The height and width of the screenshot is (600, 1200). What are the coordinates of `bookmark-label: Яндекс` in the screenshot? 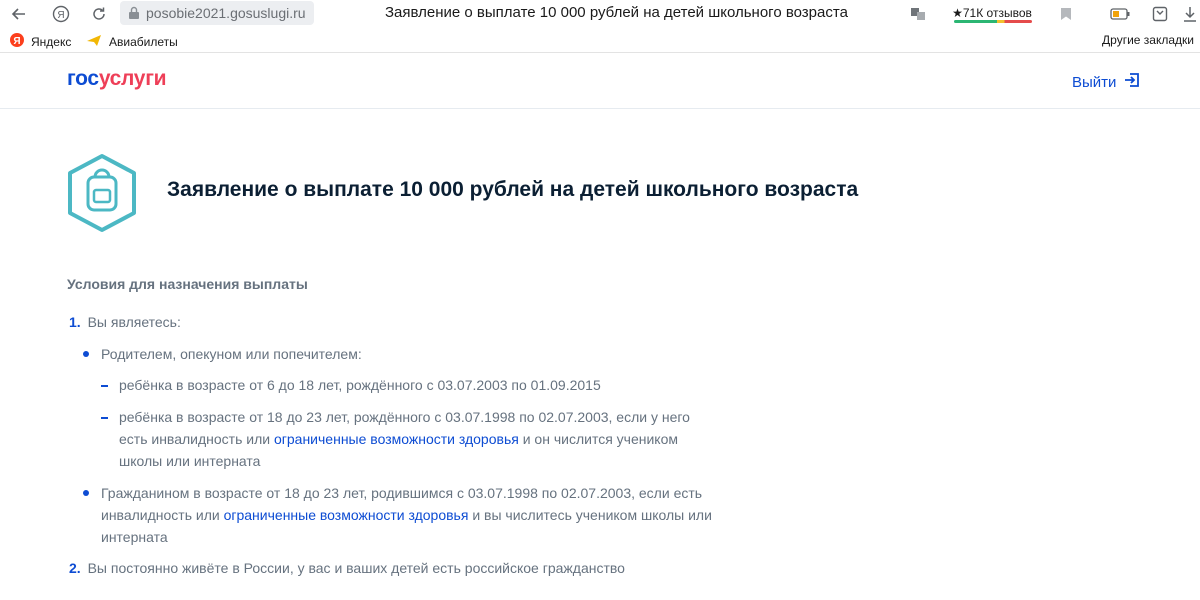 It's located at (51, 41).